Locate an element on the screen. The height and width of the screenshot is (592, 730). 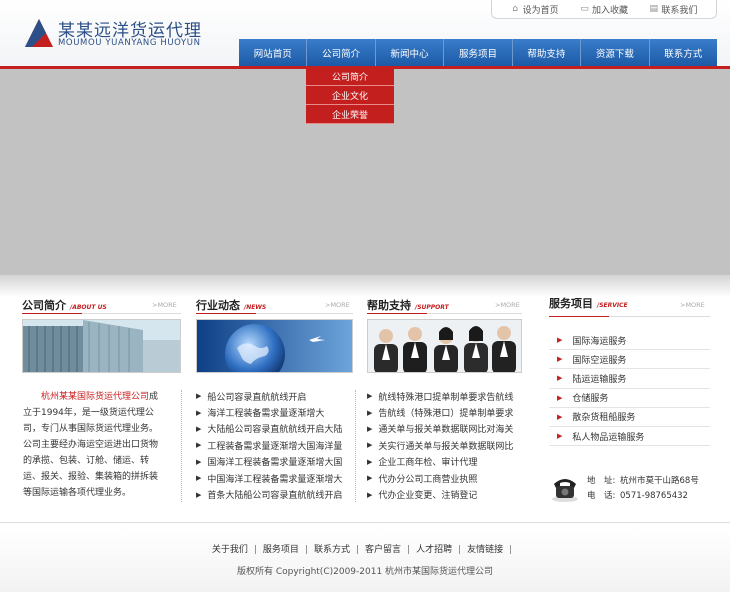
news-item-title: 大陆船公司容录直航航线开启大陆 is located at coordinates (275, 430).